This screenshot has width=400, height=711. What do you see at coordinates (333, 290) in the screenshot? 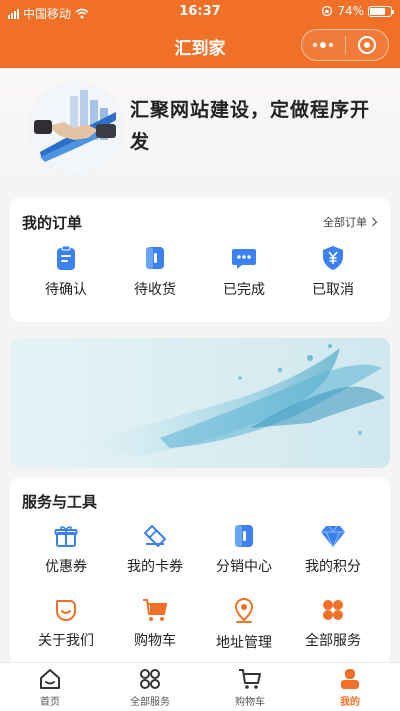
I see `order-item-label: 已取消` at bounding box center [333, 290].